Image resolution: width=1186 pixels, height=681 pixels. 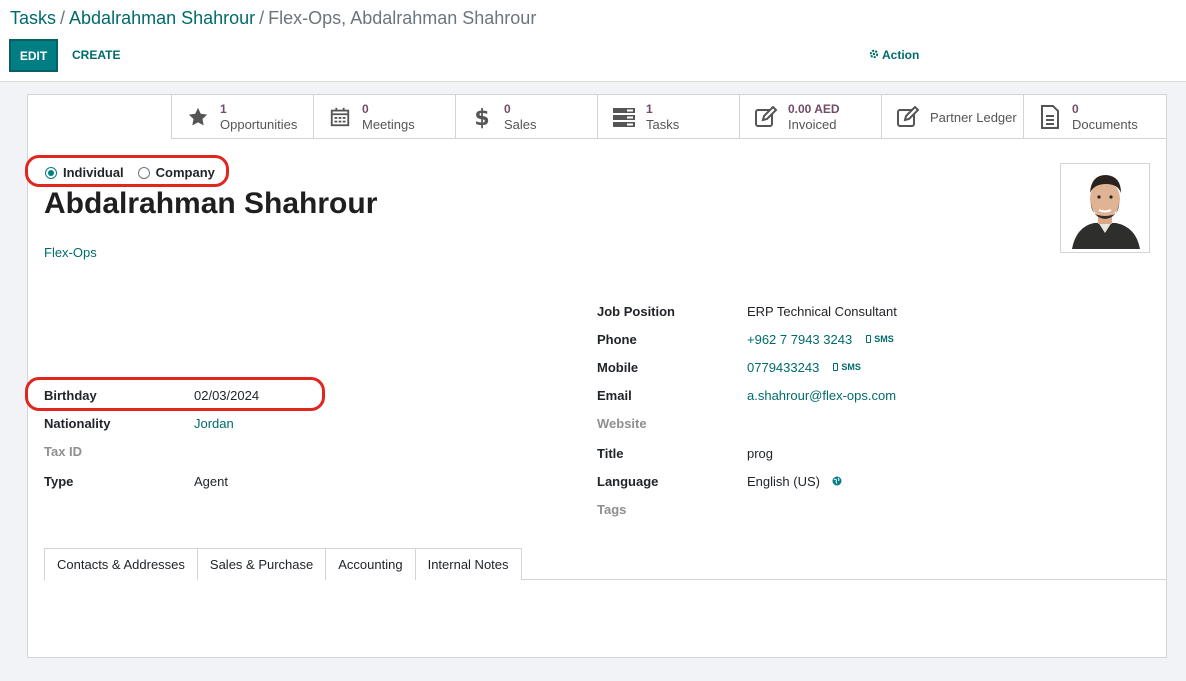 I want to click on field-tags: Tags, so click(x=672, y=509).